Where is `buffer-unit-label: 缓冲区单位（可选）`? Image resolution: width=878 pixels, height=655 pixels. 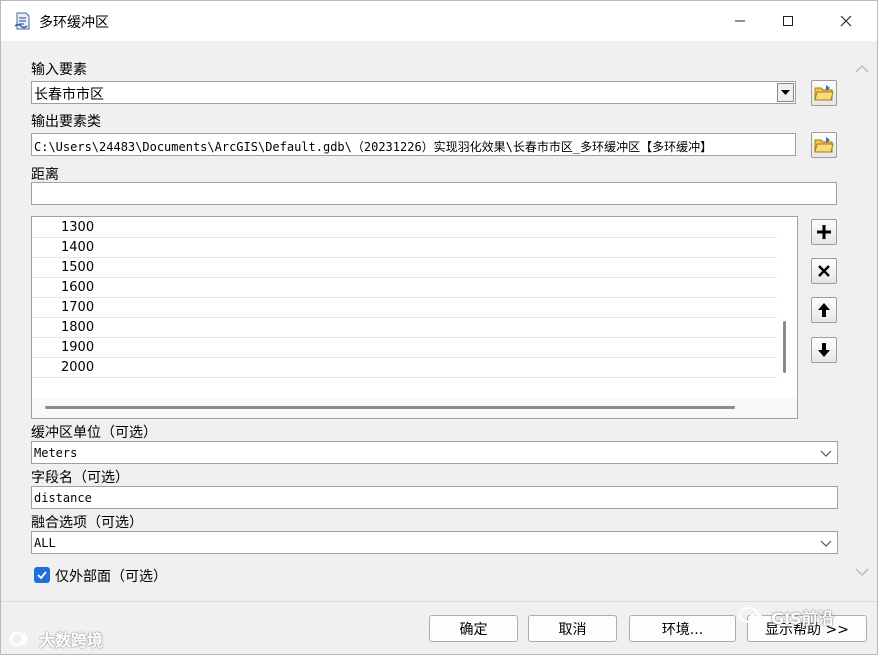
buffer-unit-label: 缓冲区单位（可选） is located at coordinates (94, 433).